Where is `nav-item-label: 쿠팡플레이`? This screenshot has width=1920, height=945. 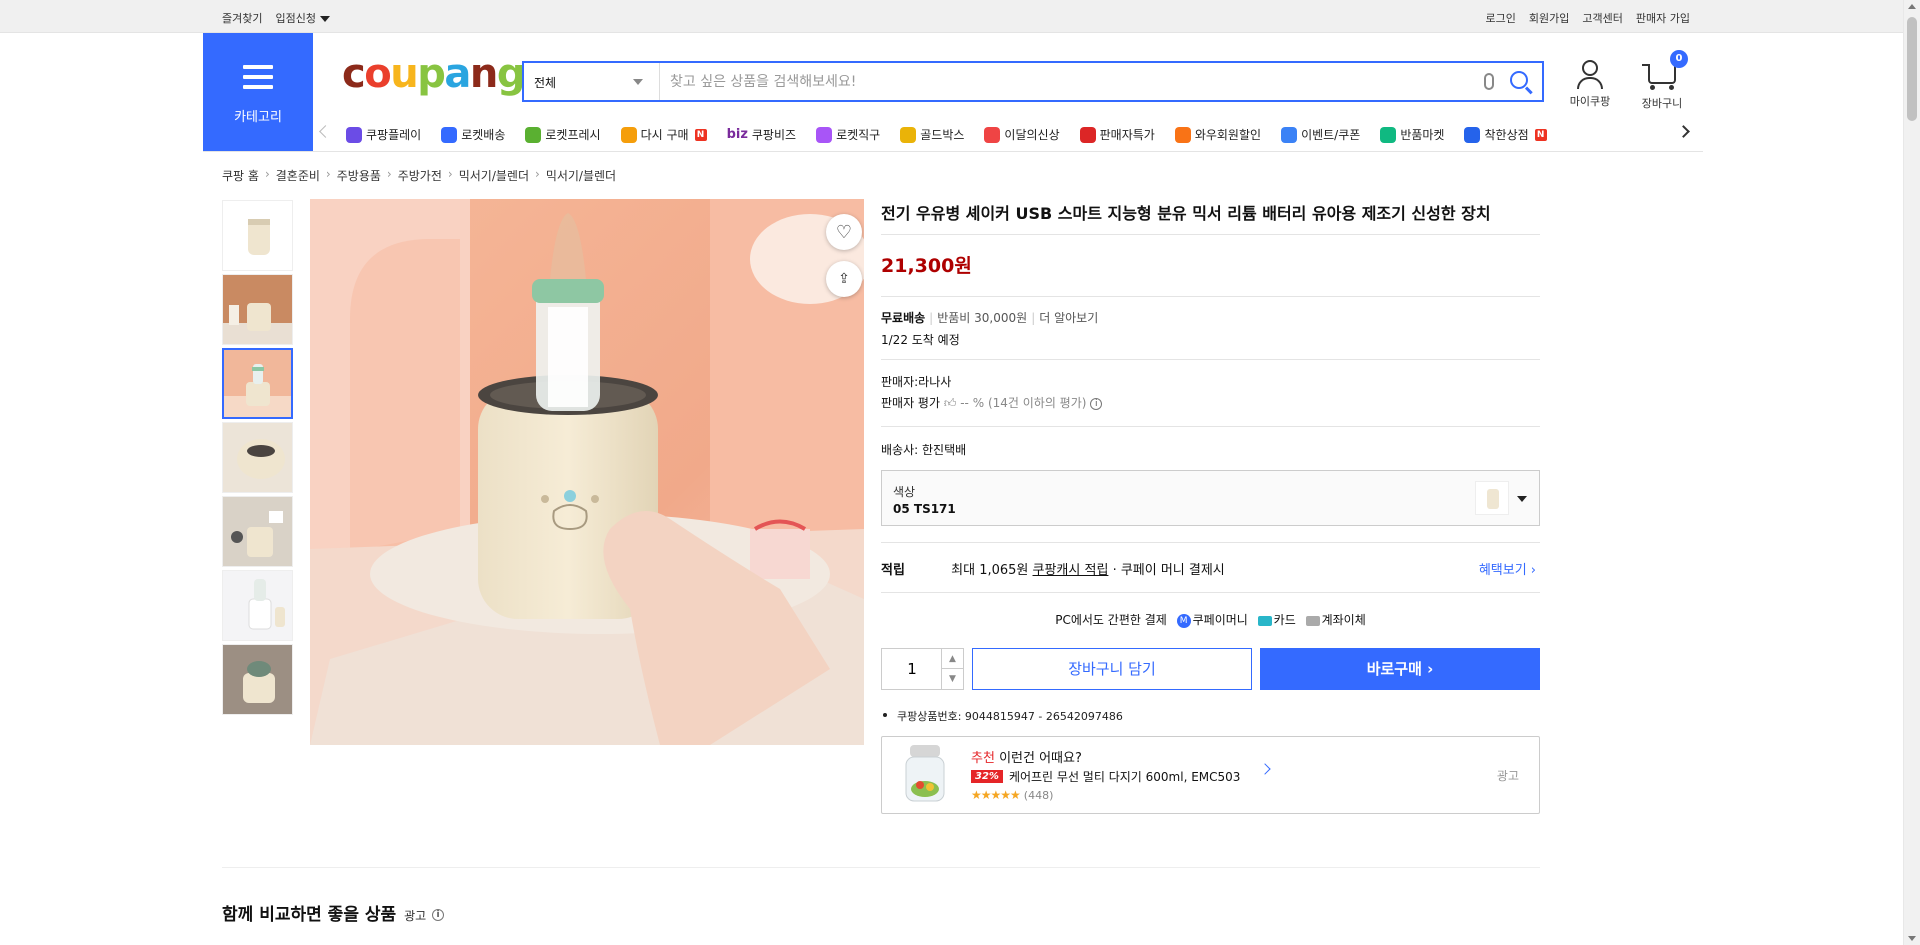 nav-item-label: 쿠팡플레이 is located at coordinates (394, 135).